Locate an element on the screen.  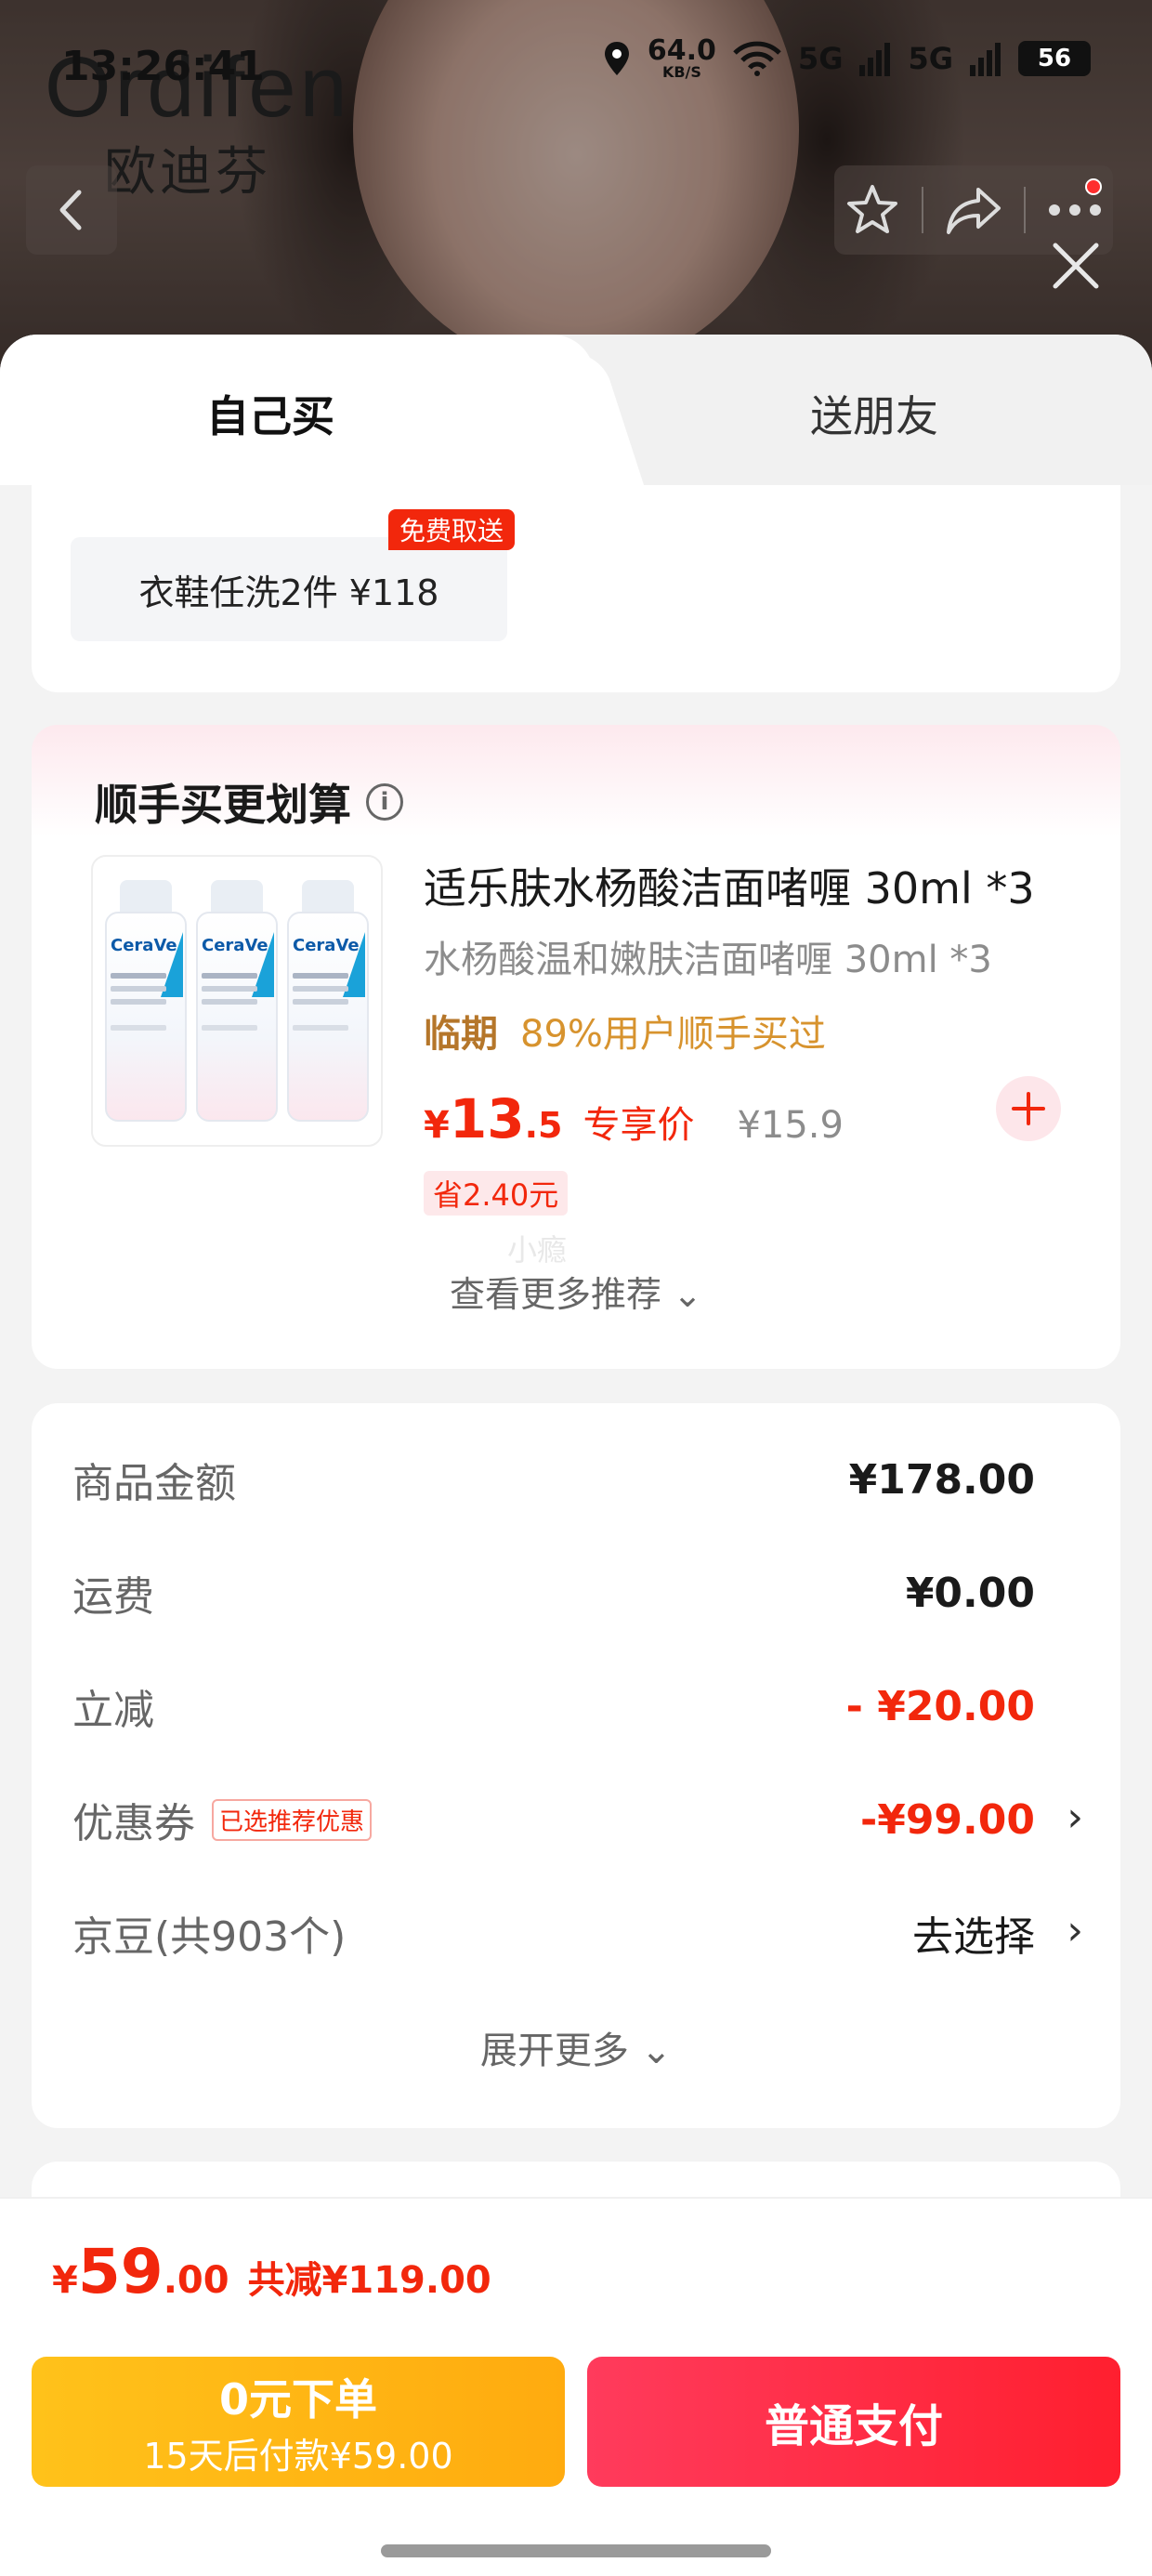
price-label: 专享价 is located at coordinates (639, 1125).